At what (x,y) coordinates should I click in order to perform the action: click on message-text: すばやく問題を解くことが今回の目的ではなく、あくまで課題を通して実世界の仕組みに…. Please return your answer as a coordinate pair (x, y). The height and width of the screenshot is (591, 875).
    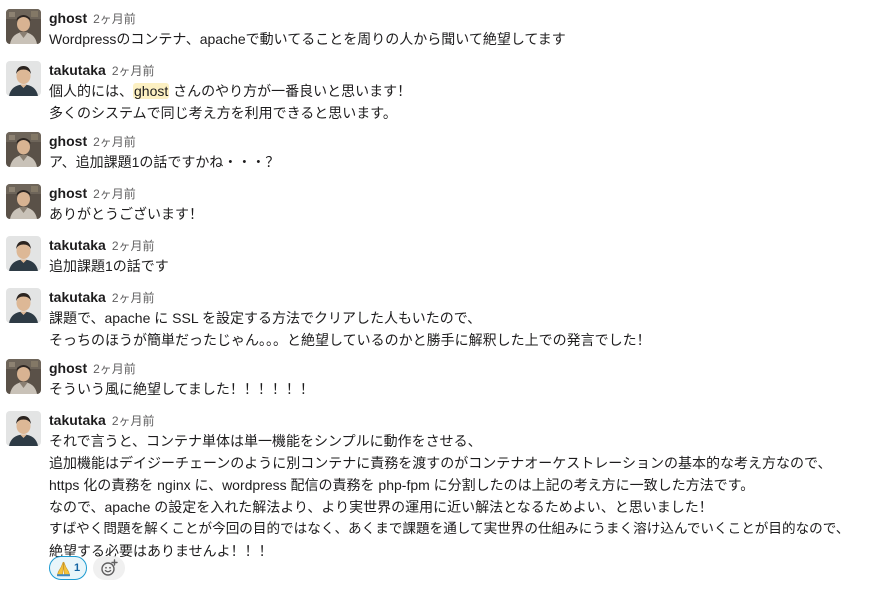
    Looking at the image, I should click on (449, 528).